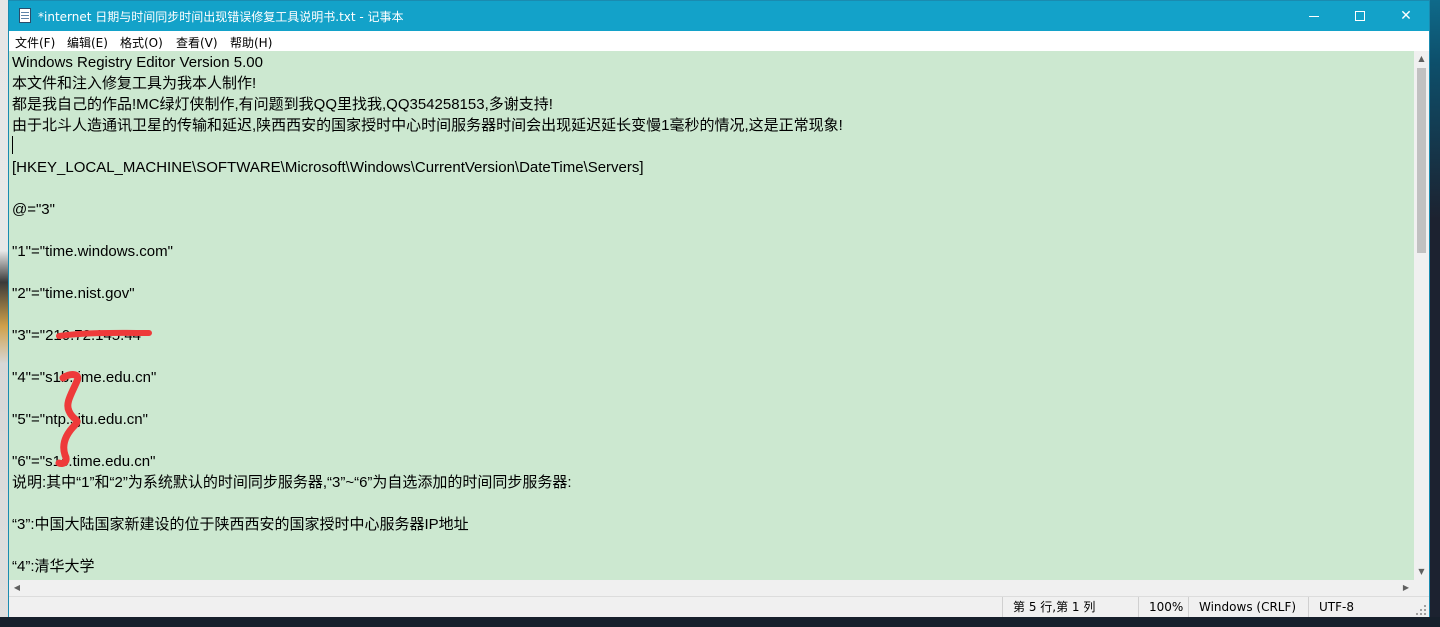 The width and height of the screenshot is (1440, 627). I want to click on editor-line: Windows Registry Editor Version 5.00, so click(137, 62).